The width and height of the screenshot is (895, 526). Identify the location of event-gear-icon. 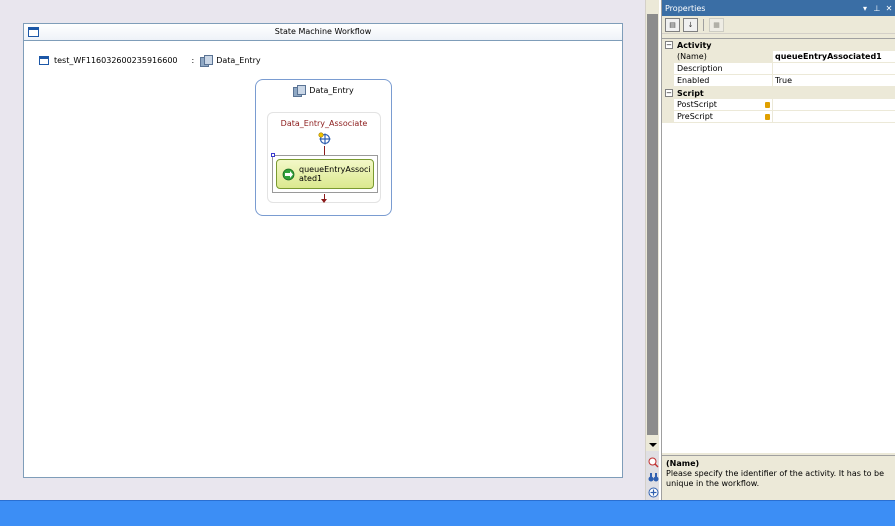
(324, 138).